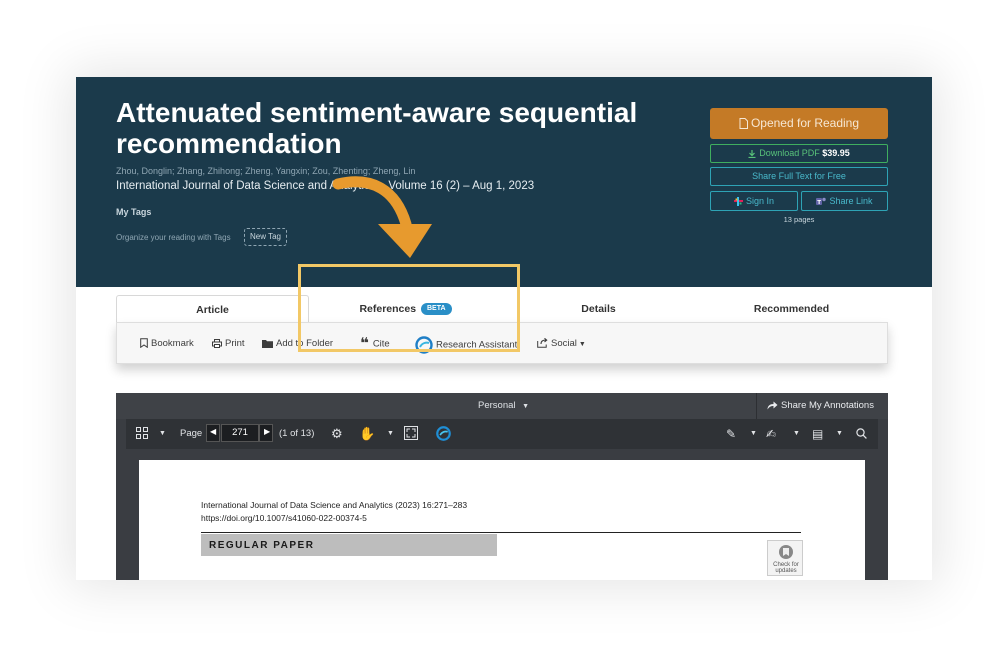 This screenshot has height=656, width=1008. What do you see at coordinates (731, 434) in the screenshot?
I see `highlight-pen-icon: ✎` at bounding box center [731, 434].